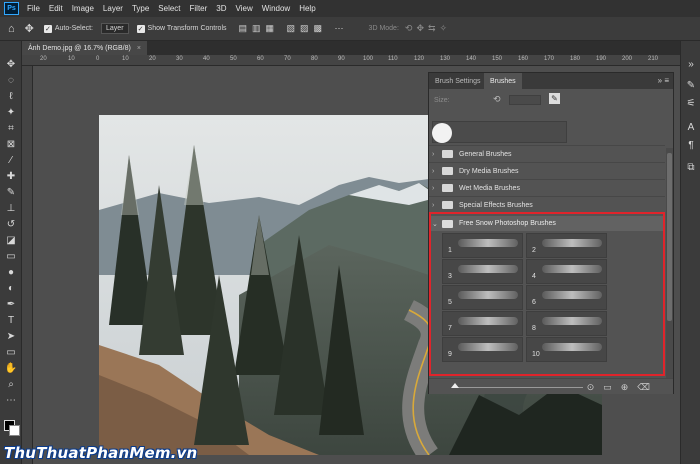 The width and height of the screenshot is (700, 464). I want to click on pen-icon: ✒, so click(11, 305).